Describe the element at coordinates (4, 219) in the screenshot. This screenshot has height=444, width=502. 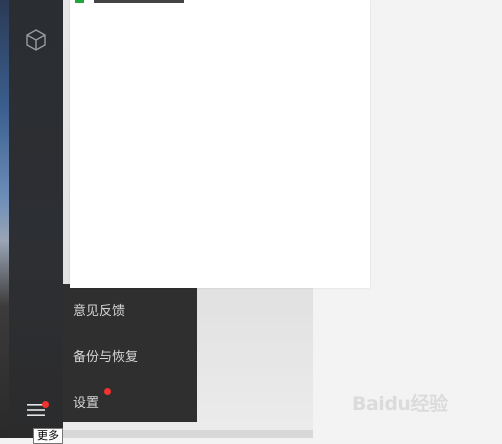
I see `desktop-background-strip` at that location.